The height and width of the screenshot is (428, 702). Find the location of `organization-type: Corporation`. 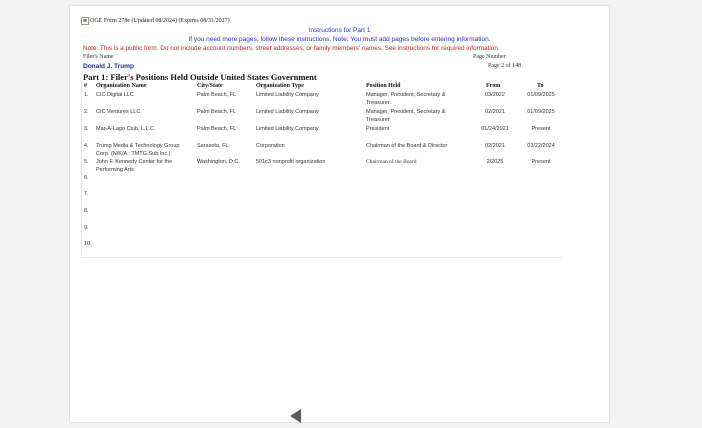

organization-type: Corporation is located at coordinates (270, 146).